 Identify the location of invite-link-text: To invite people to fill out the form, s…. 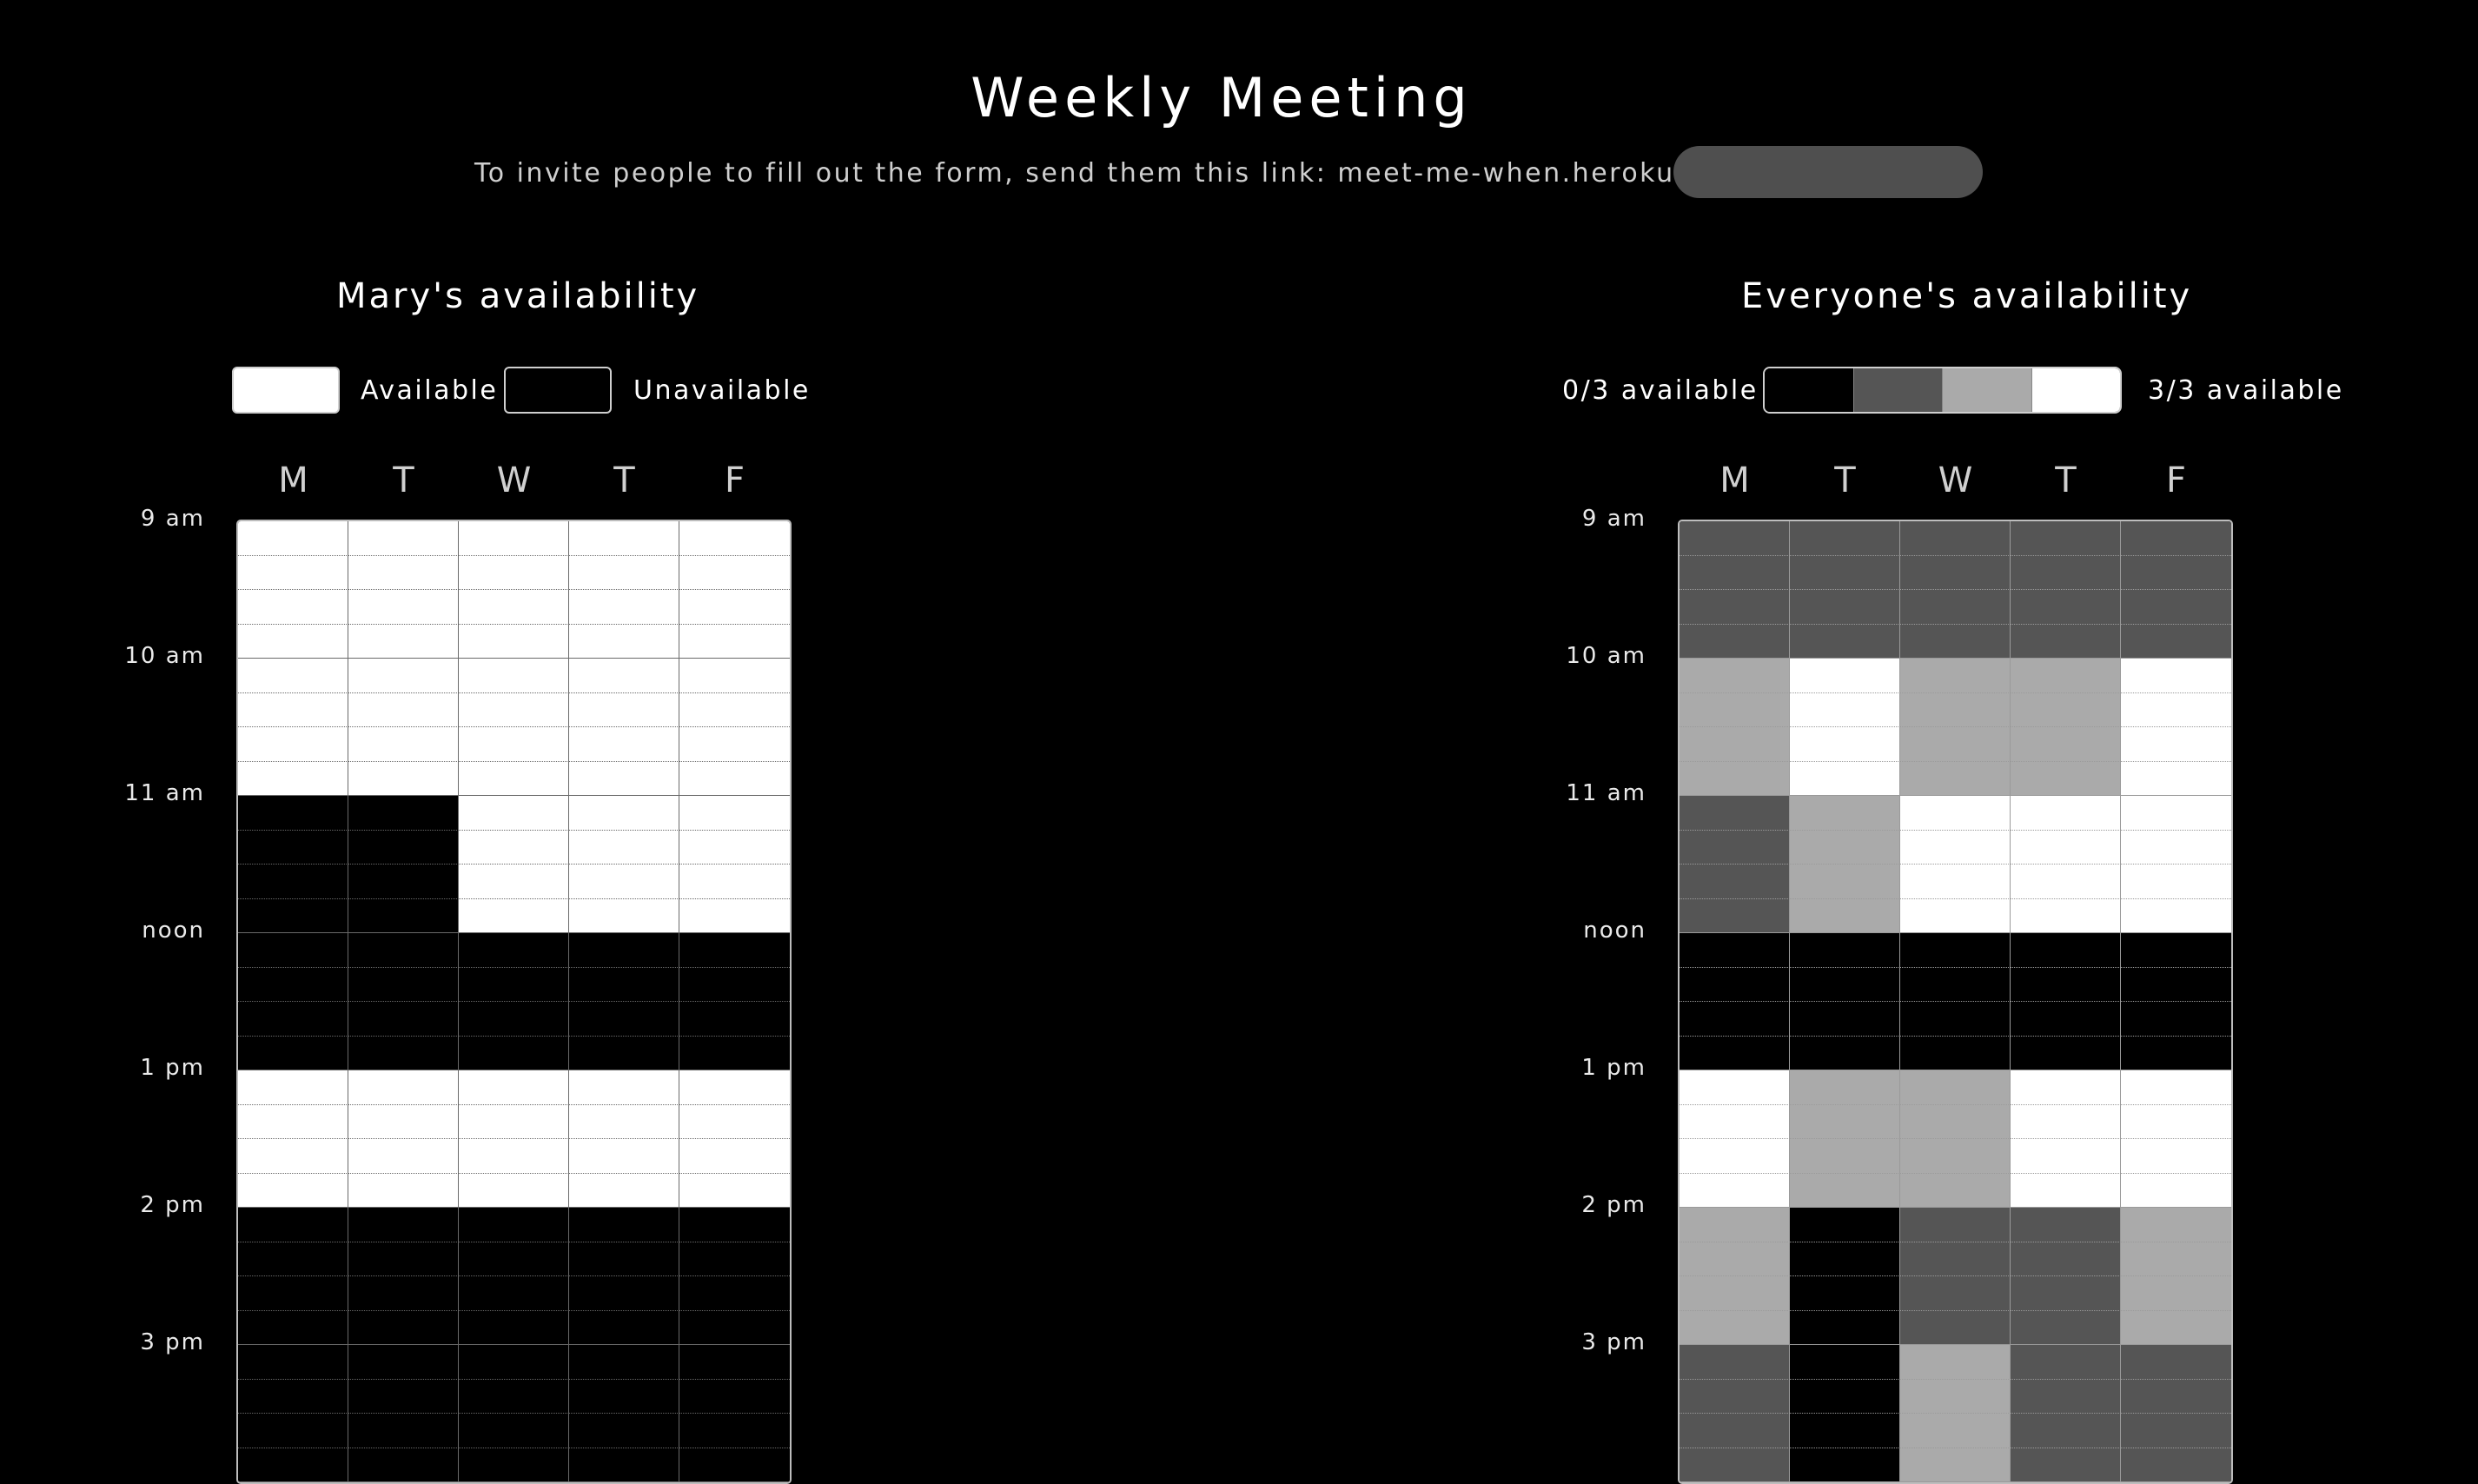
(1144, 173).